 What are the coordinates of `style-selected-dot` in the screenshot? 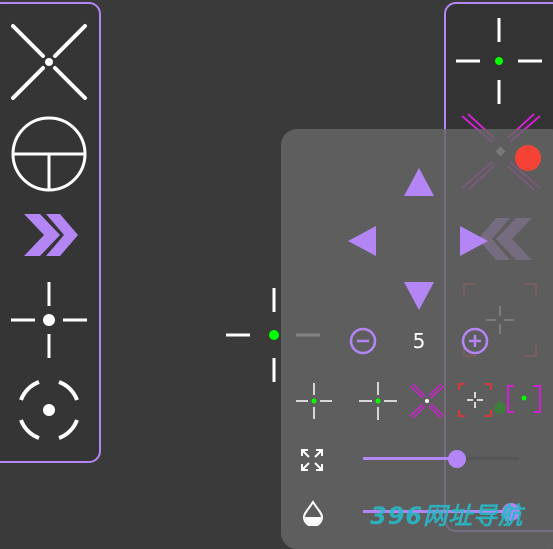 It's located at (500, 408).